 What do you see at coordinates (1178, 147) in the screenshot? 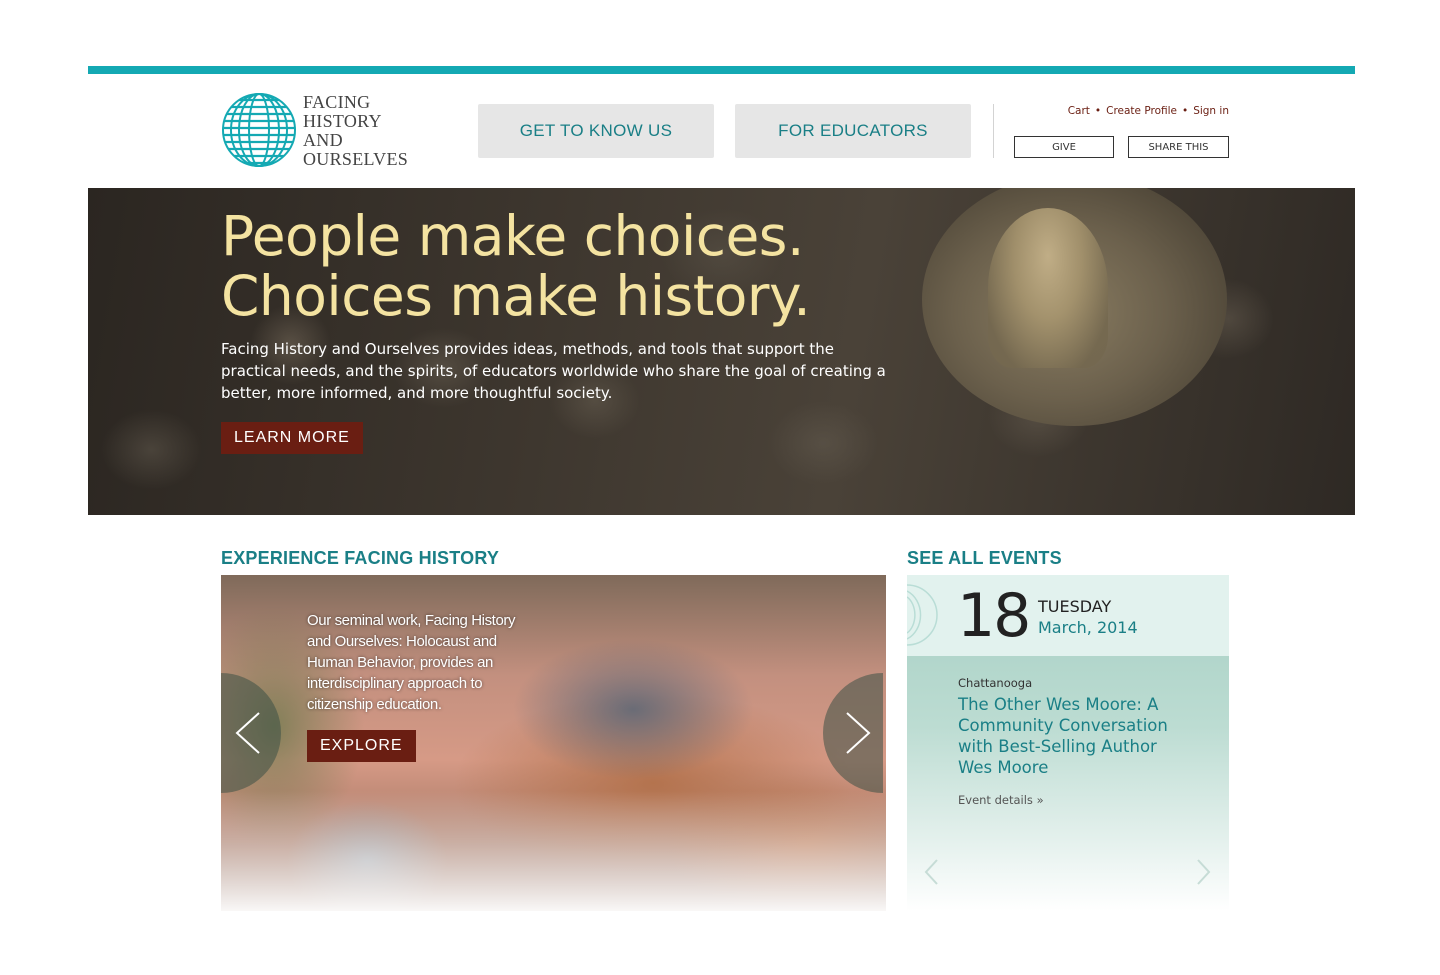
I see `share-this-button: SHARE THIS` at bounding box center [1178, 147].